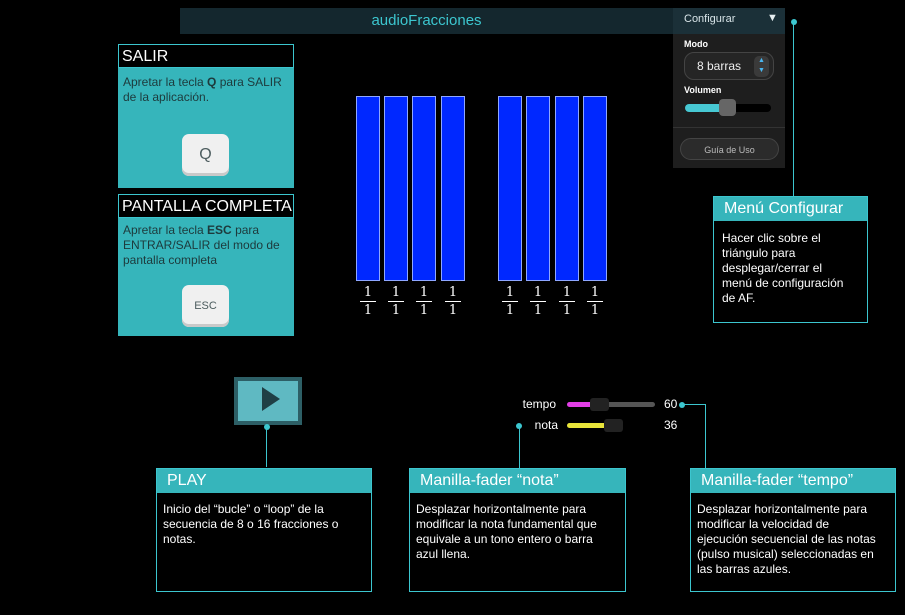 Image resolution: width=905 pixels, height=615 pixels. What do you see at coordinates (587, 425) in the screenshot?
I see `nota-fader-fill` at bounding box center [587, 425].